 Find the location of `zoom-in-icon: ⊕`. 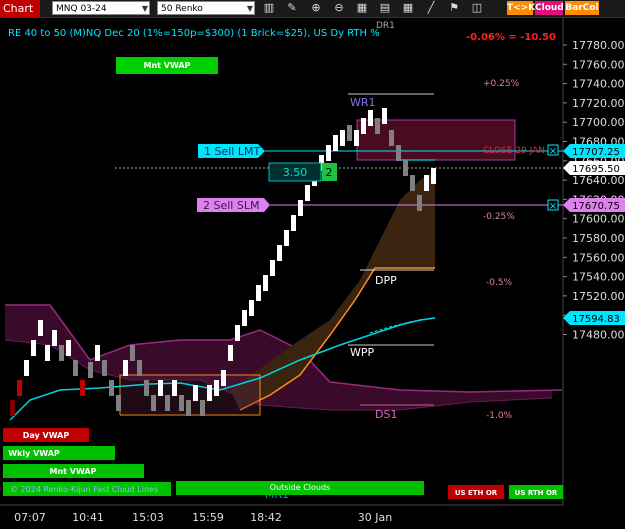

zoom-in-icon: ⊕ is located at coordinates (316, 8).